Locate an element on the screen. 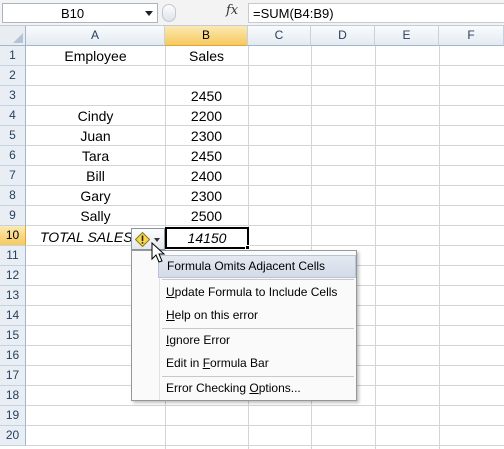  menu-item-accelerator: O is located at coordinates (254, 388).